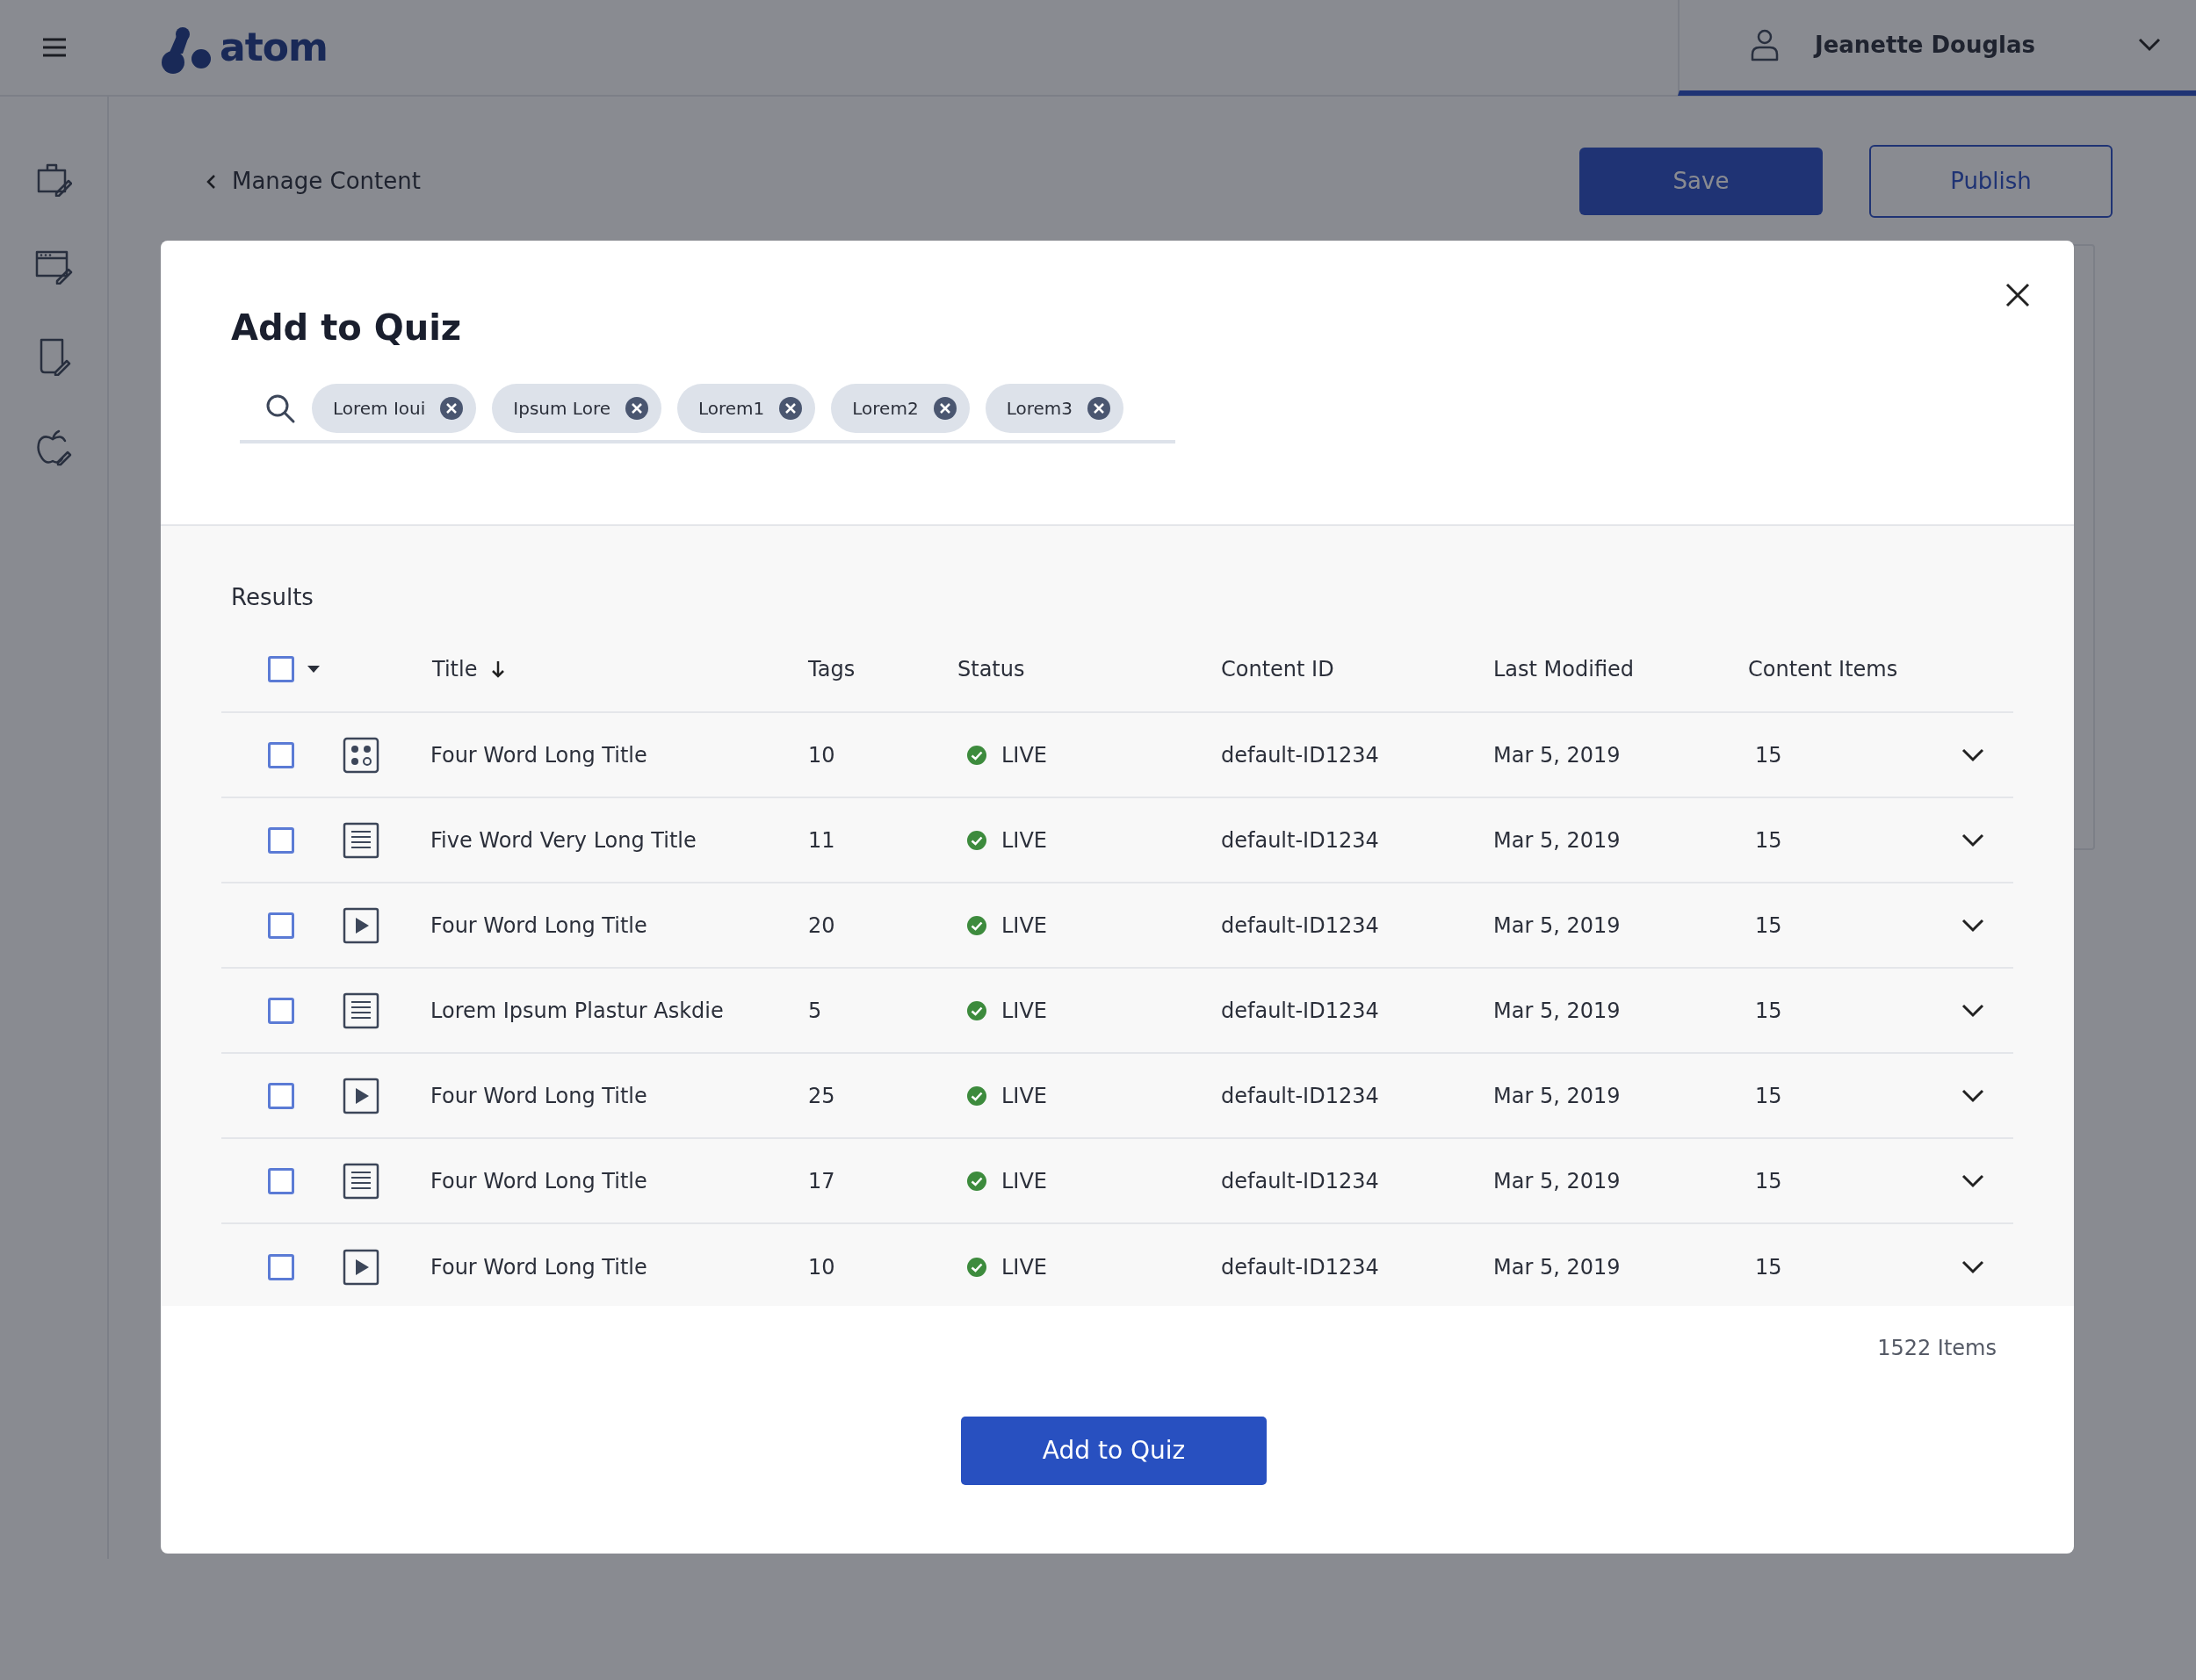 The width and height of the screenshot is (2196, 1680). Describe the element at coordinates (394, 408) in the screenshot. I see `search-chip: Lorem Ioui` at that location.